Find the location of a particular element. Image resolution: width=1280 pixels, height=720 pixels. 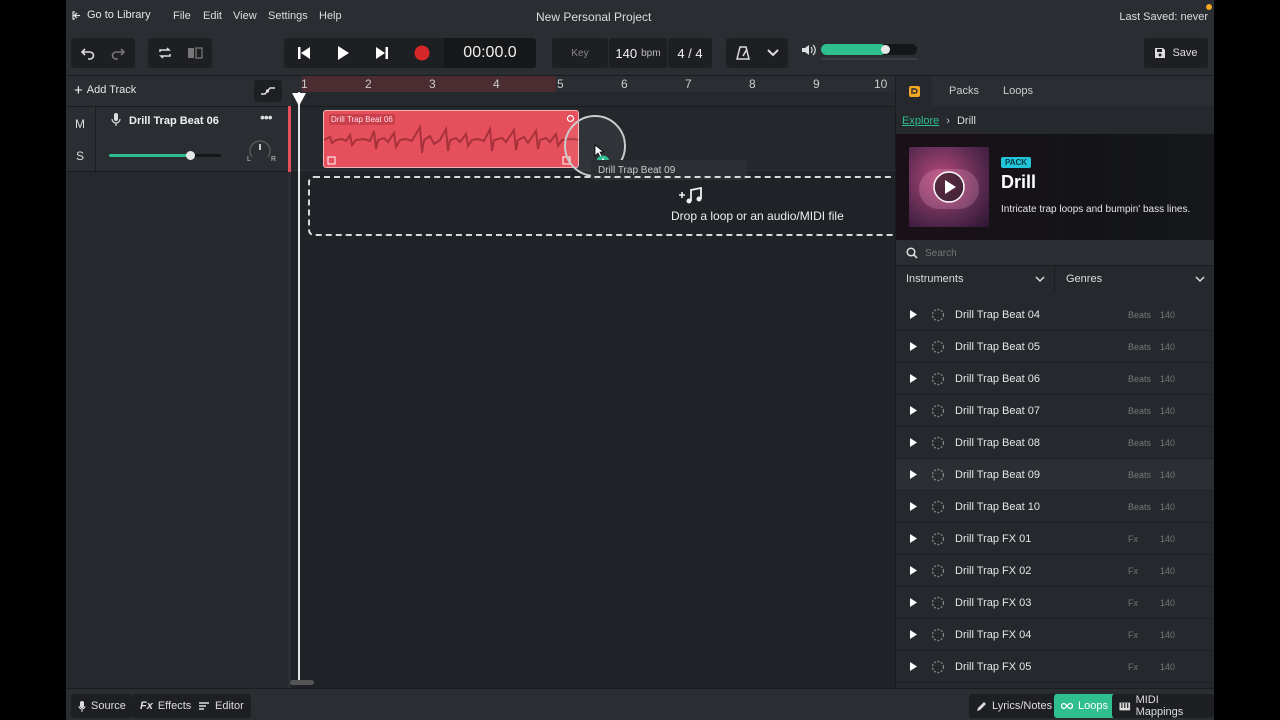

menu-view: View is located at coordinates (245, 16).